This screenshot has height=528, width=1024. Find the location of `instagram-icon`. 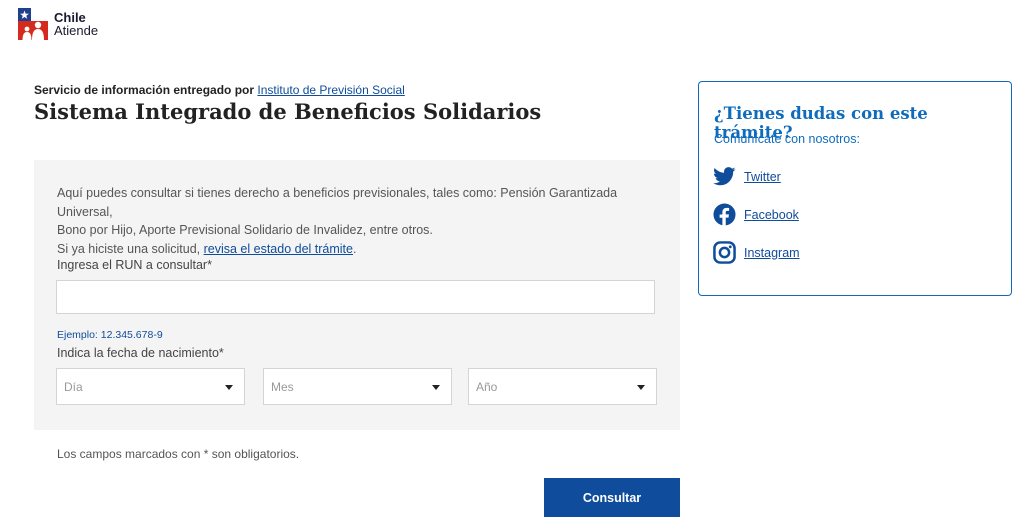

instagram-icon is located at coordinates (724, 252).